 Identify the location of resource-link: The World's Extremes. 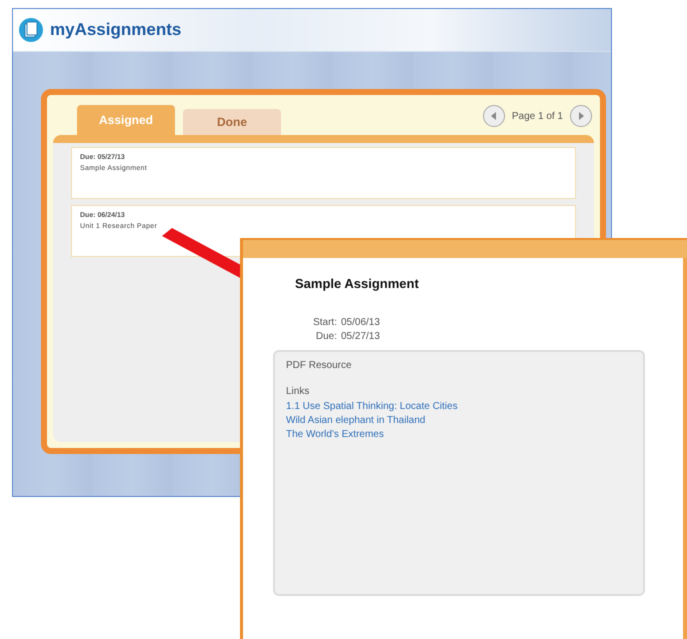
(335, 435).